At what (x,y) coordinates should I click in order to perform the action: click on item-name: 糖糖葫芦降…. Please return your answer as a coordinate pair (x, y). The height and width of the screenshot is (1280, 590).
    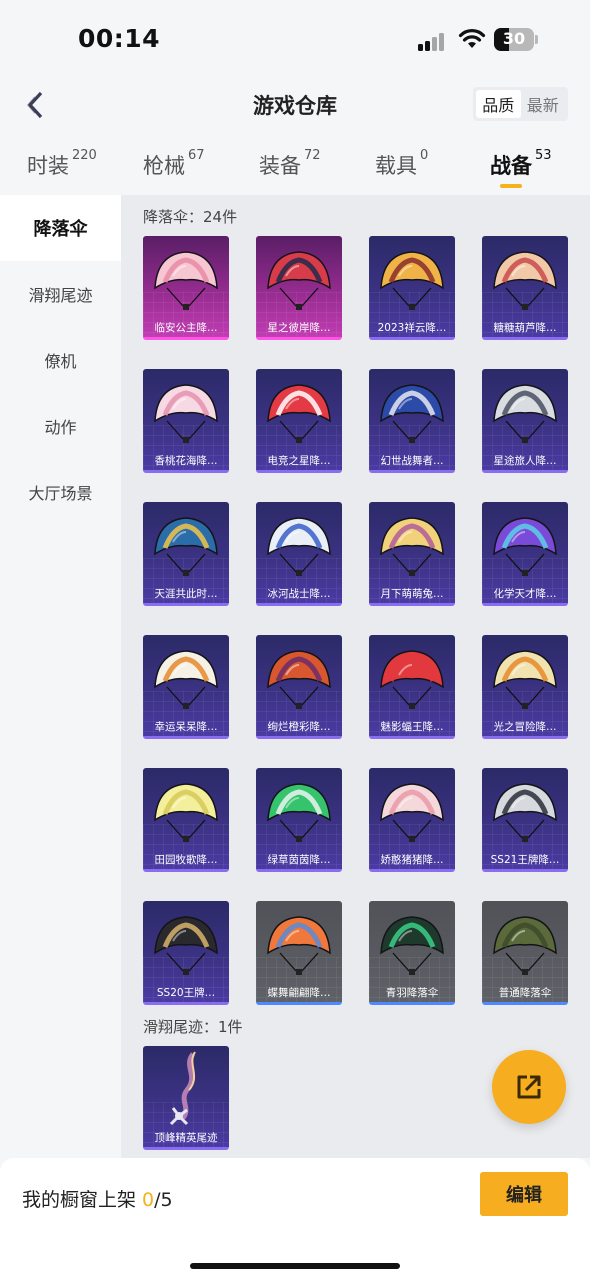
    Looking at the image, I should click on (525, 328).